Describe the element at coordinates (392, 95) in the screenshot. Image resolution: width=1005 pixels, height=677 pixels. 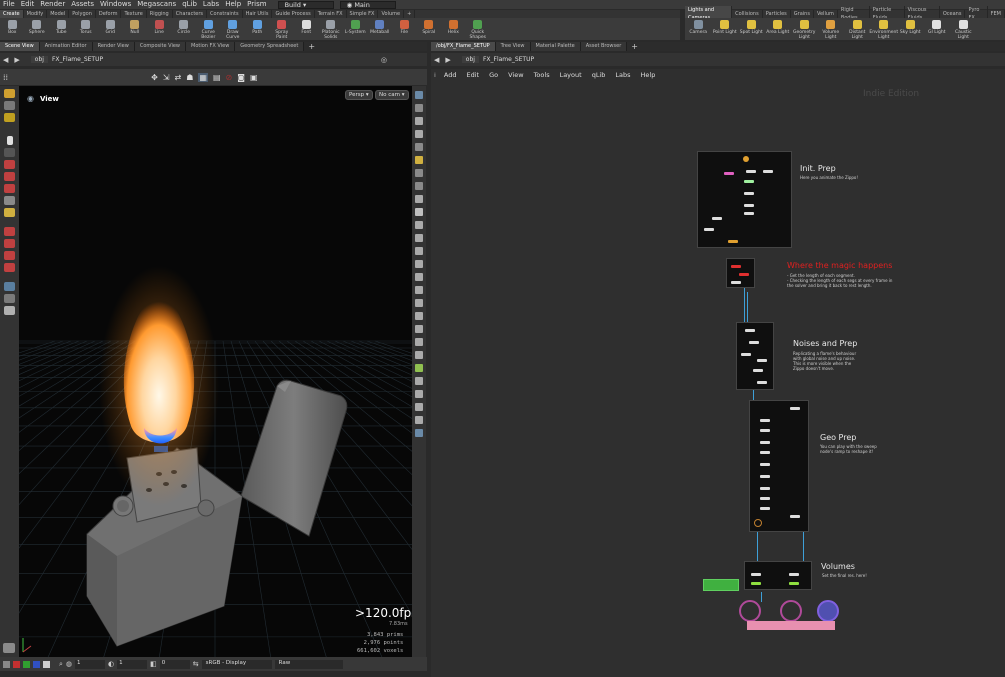
I see `camera-menu: No cam ▾` at that location.